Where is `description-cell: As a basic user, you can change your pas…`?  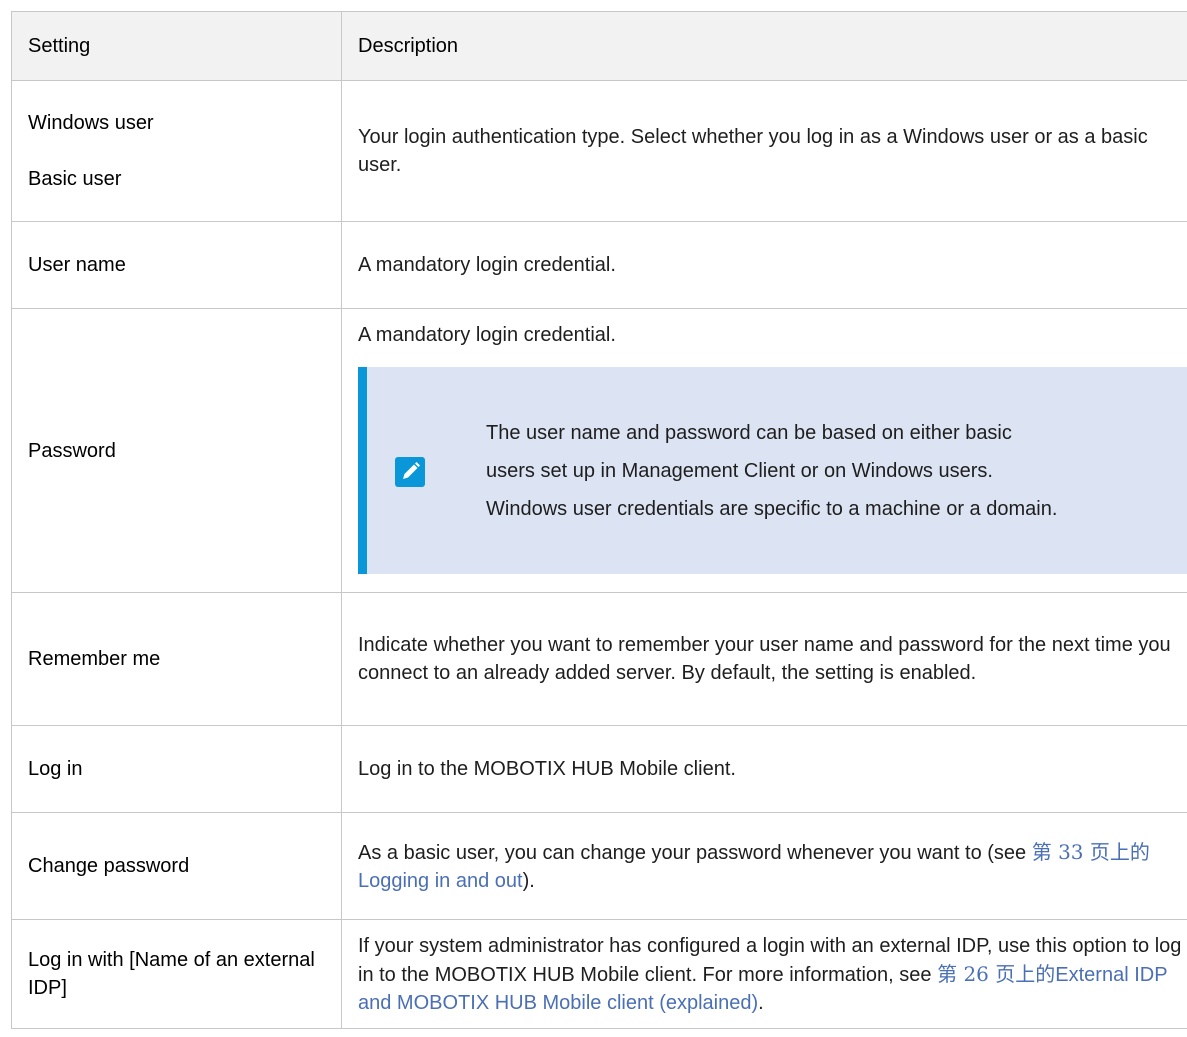
description-cell: As a basic user, you can change your pas… is located at coordinates (764, 866).